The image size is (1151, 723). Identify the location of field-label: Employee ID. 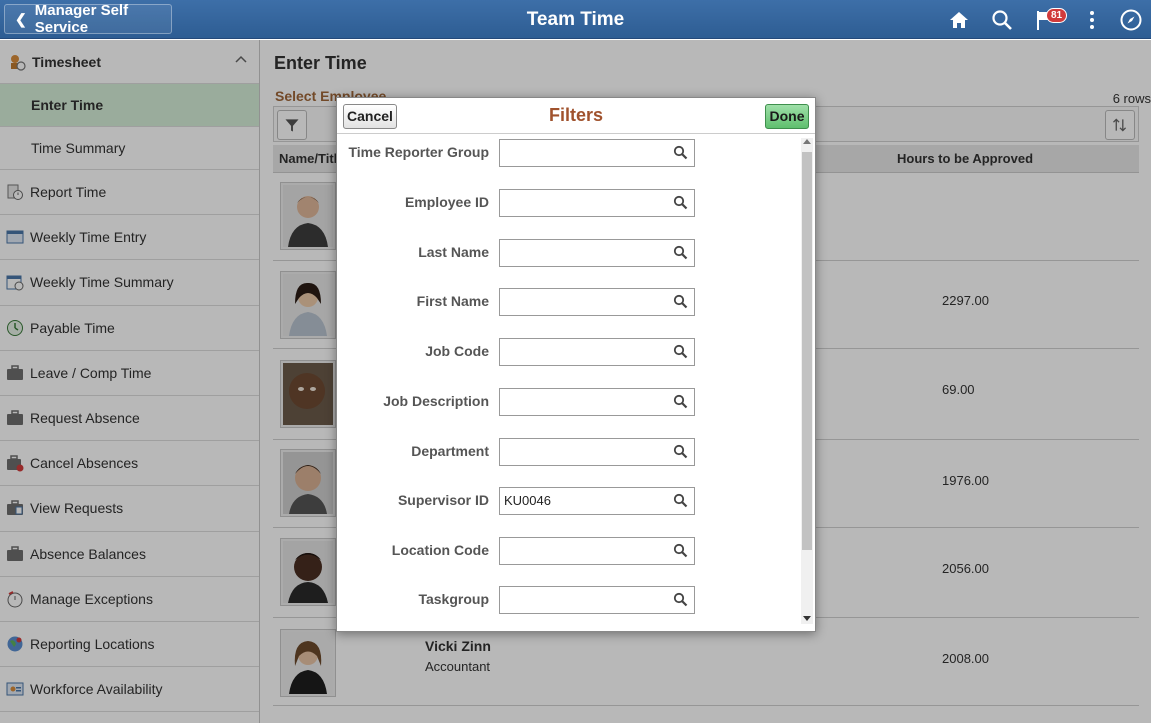
(446, 202).